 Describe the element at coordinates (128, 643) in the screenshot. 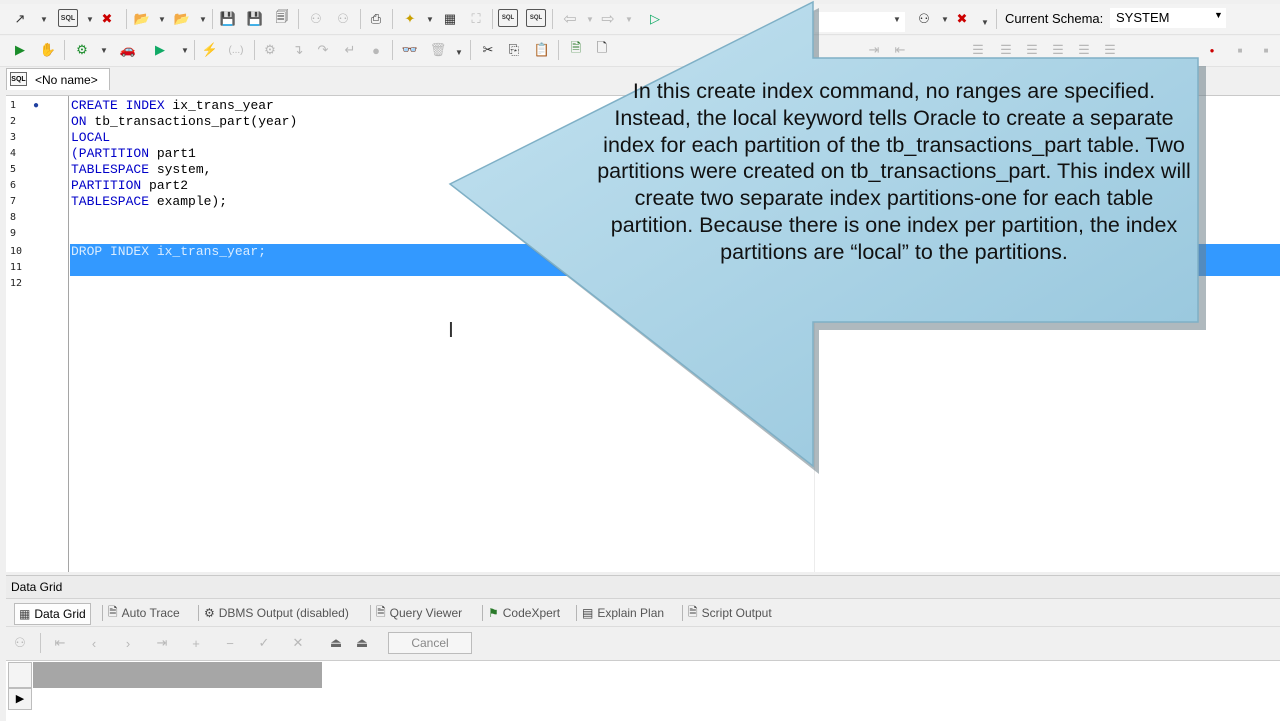

I see `next-record-icon: ›` at that location.